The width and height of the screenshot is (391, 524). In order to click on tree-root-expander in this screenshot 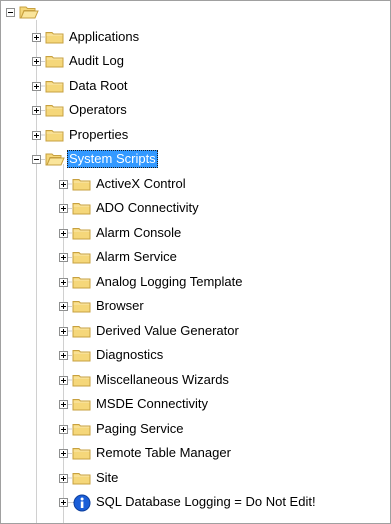, I will do `click(10, 12)`.